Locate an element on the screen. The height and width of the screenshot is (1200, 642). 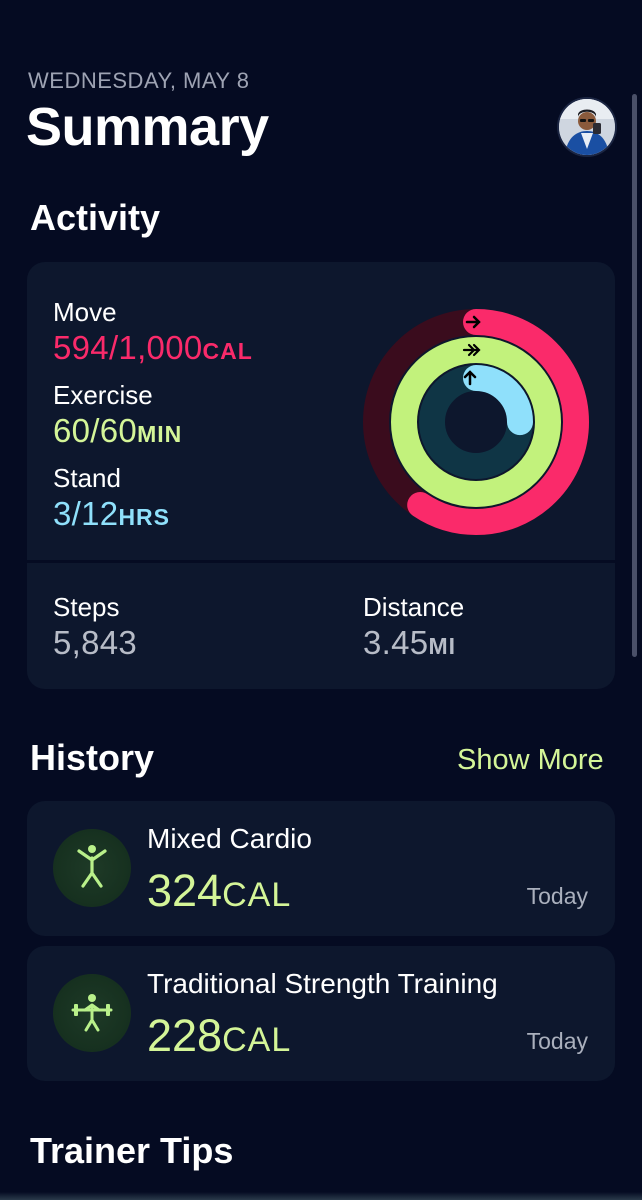
workout-name: Traditional Strength Training is located at coordinates (322, 983).